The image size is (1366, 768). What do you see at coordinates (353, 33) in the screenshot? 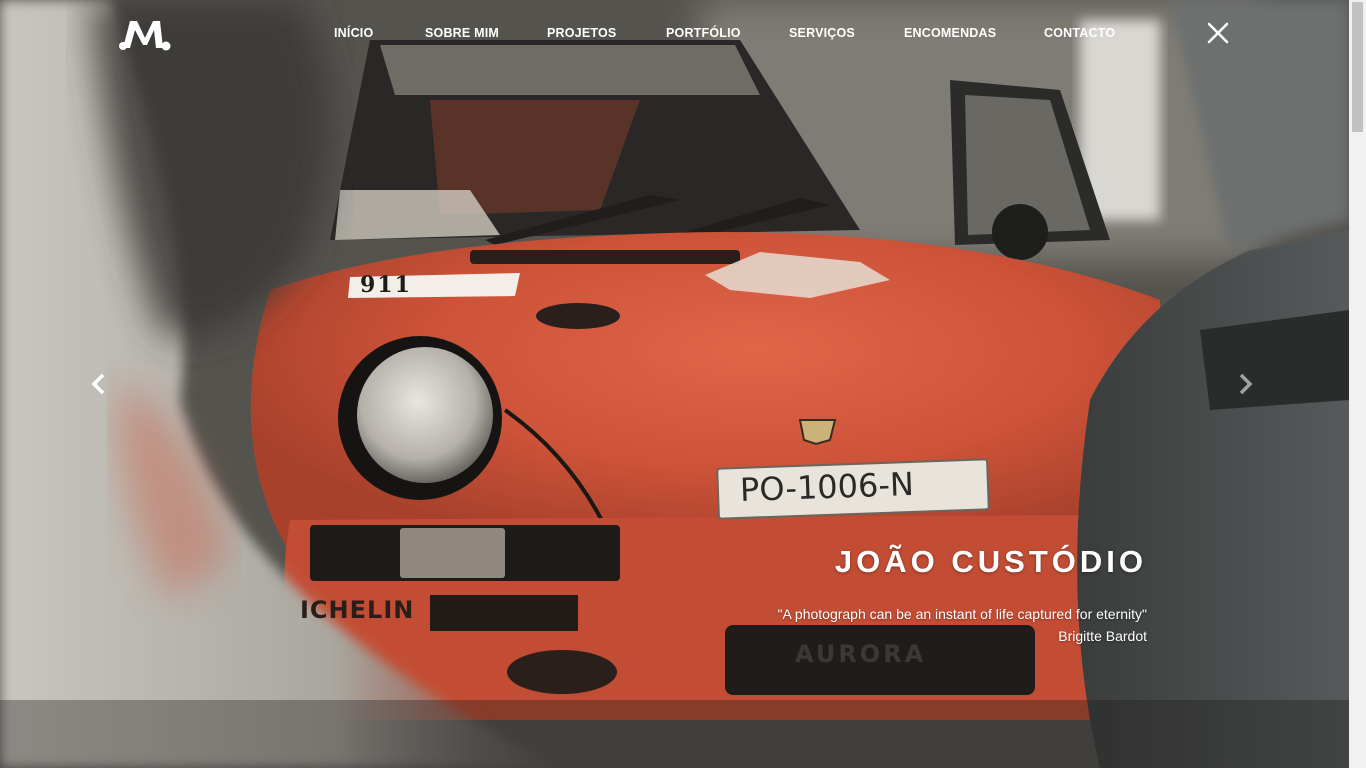
I see `nav-item-inicio: INÍCIO` at bounding box center [353, 33].